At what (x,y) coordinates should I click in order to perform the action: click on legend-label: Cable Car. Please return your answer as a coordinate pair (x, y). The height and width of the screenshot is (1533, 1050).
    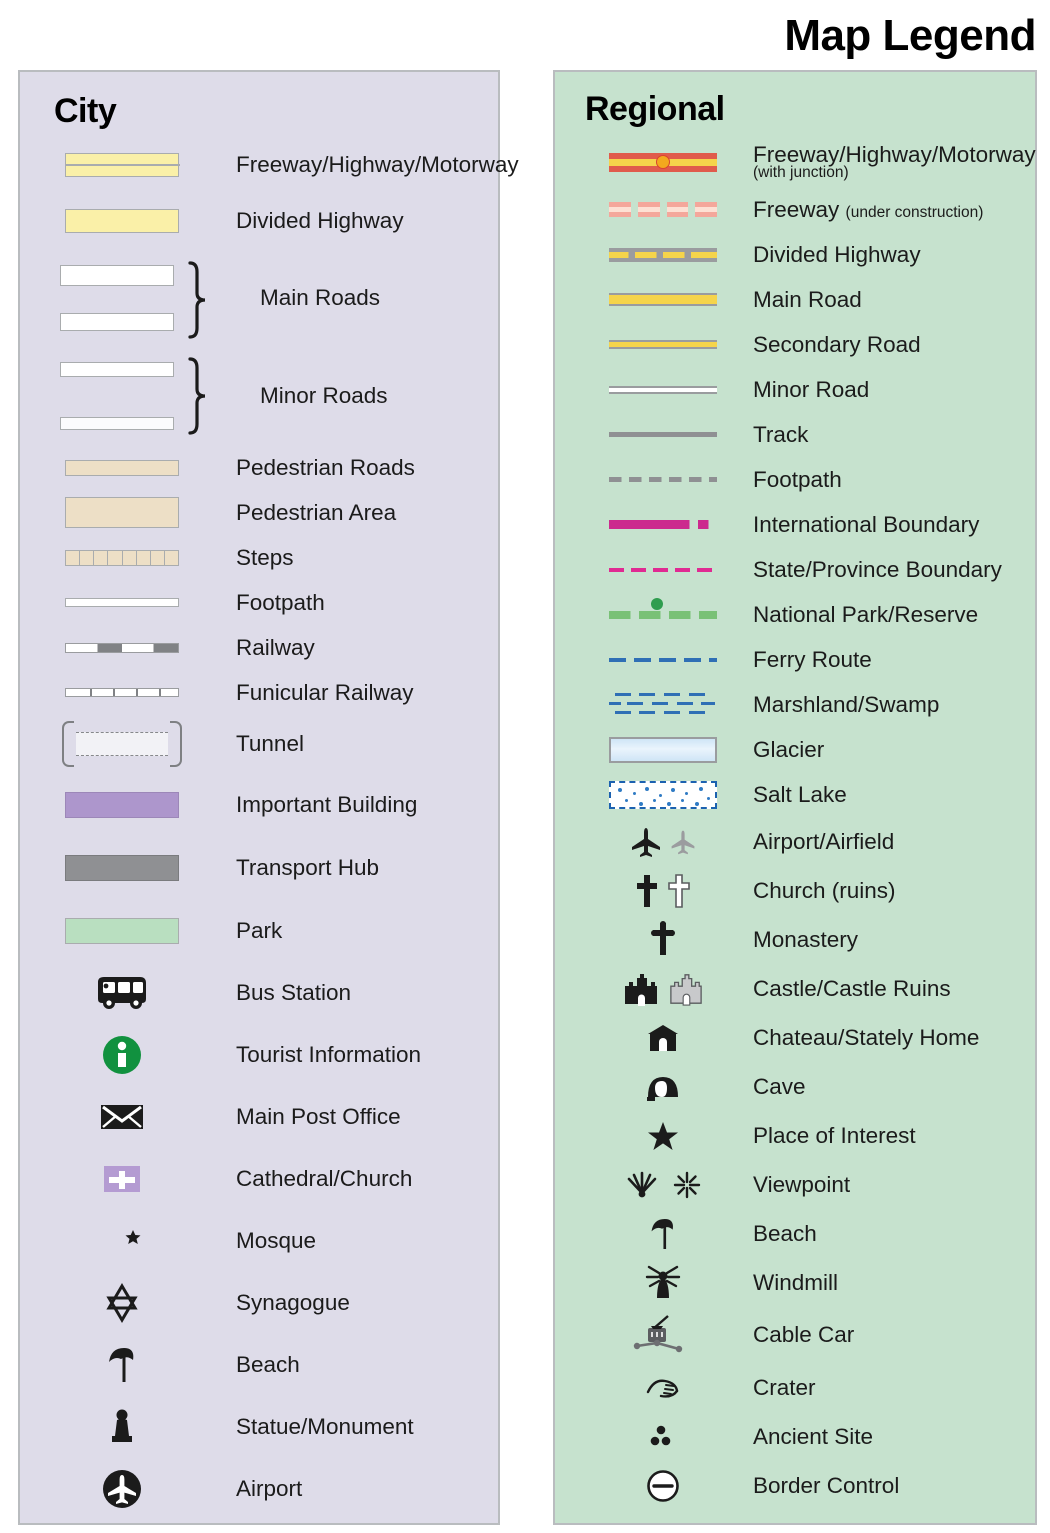
    Looking at the image, I should click on (804, 1334).